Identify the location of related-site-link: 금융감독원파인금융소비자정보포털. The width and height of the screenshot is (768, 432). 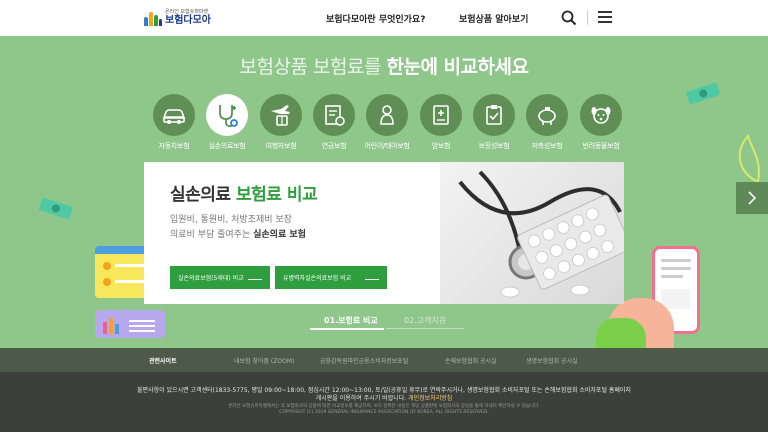
(364, 360).